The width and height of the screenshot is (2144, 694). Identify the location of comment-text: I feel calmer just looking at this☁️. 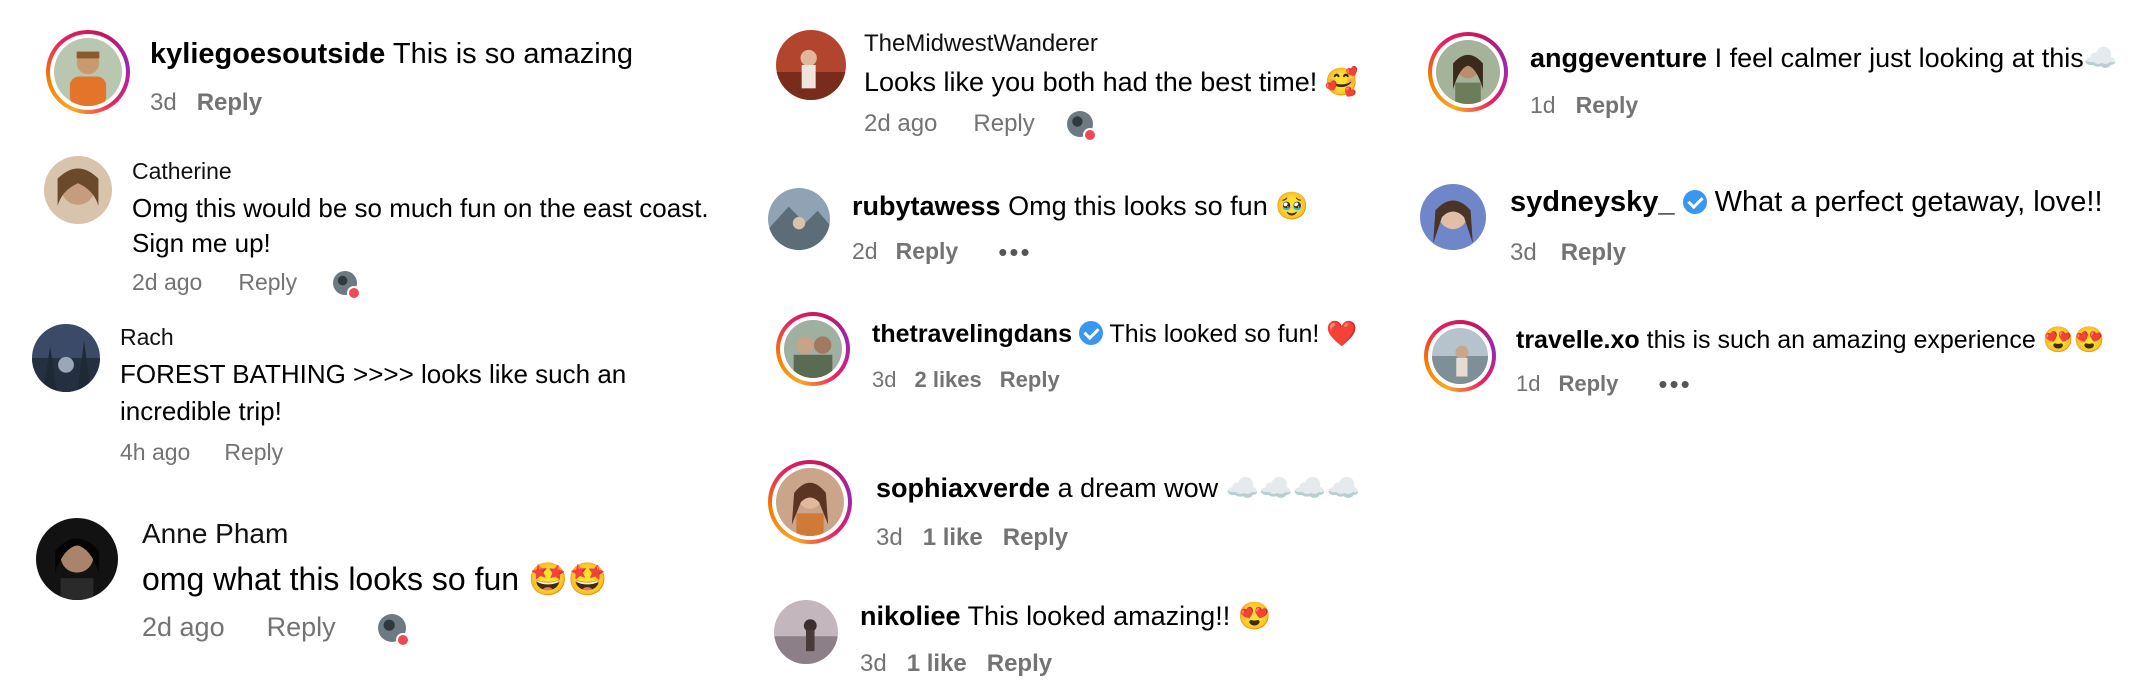
(1916, 58).